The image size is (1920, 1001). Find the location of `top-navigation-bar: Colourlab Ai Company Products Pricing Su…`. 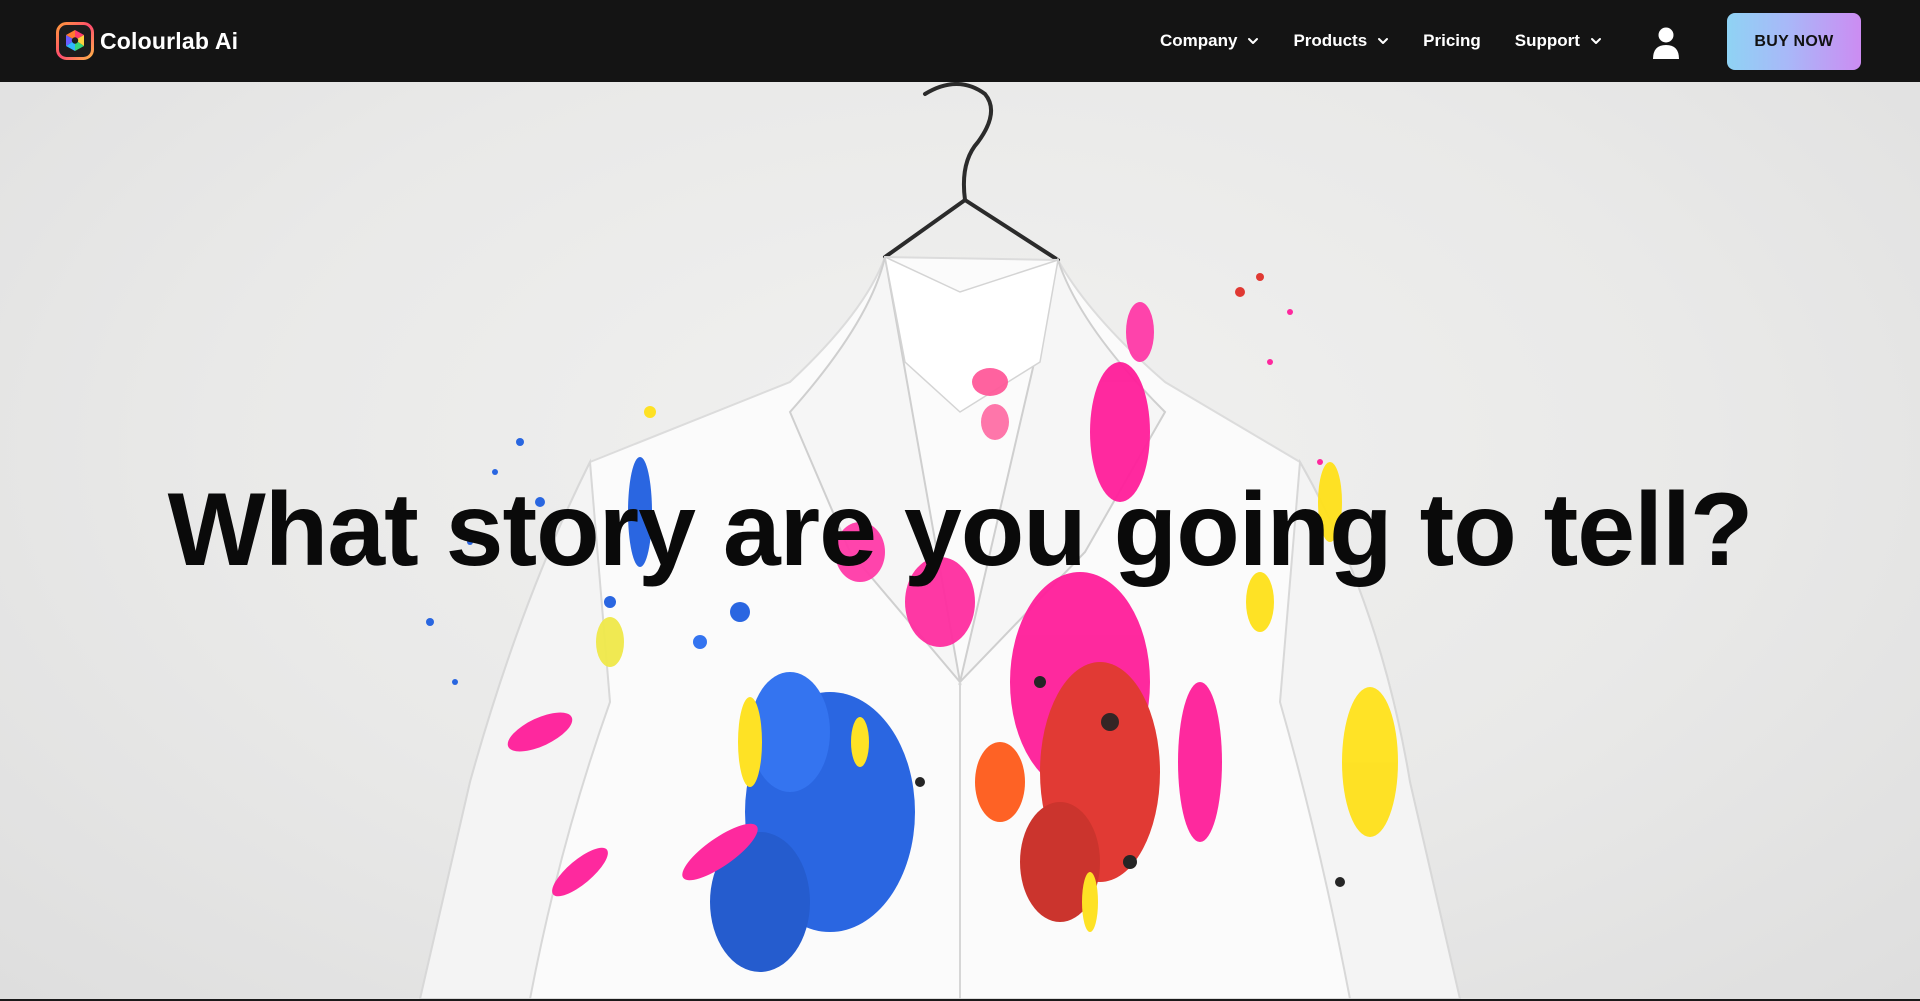

top-navigation-bar: Colourlab Ai Company Products Pricing Su… is located at coordinates (960, 41).